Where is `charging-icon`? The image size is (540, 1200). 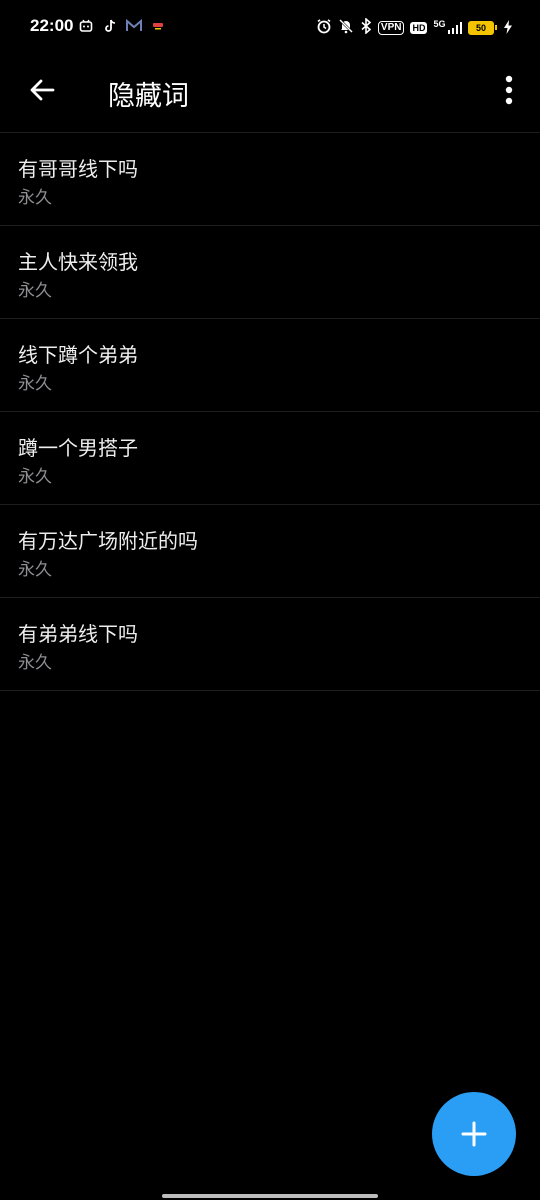
charging-icon is located at coordinates (508, 28).